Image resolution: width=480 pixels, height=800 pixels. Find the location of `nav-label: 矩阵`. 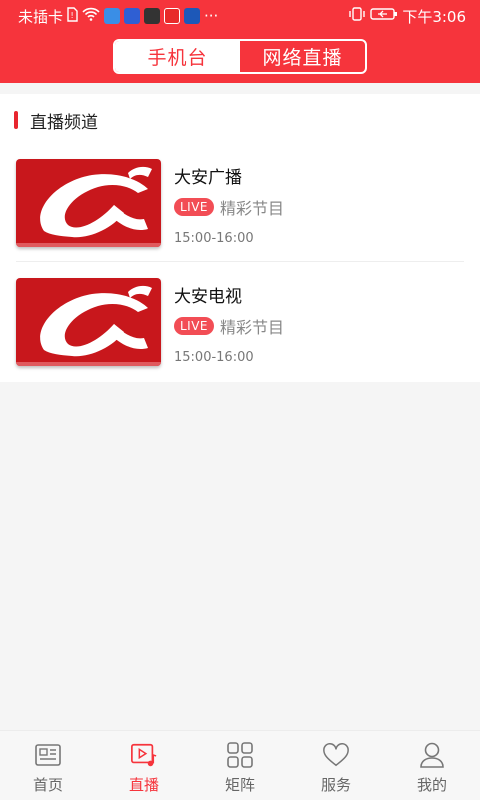

nav-label: 矩阵 is located at coordinates (239, 785).